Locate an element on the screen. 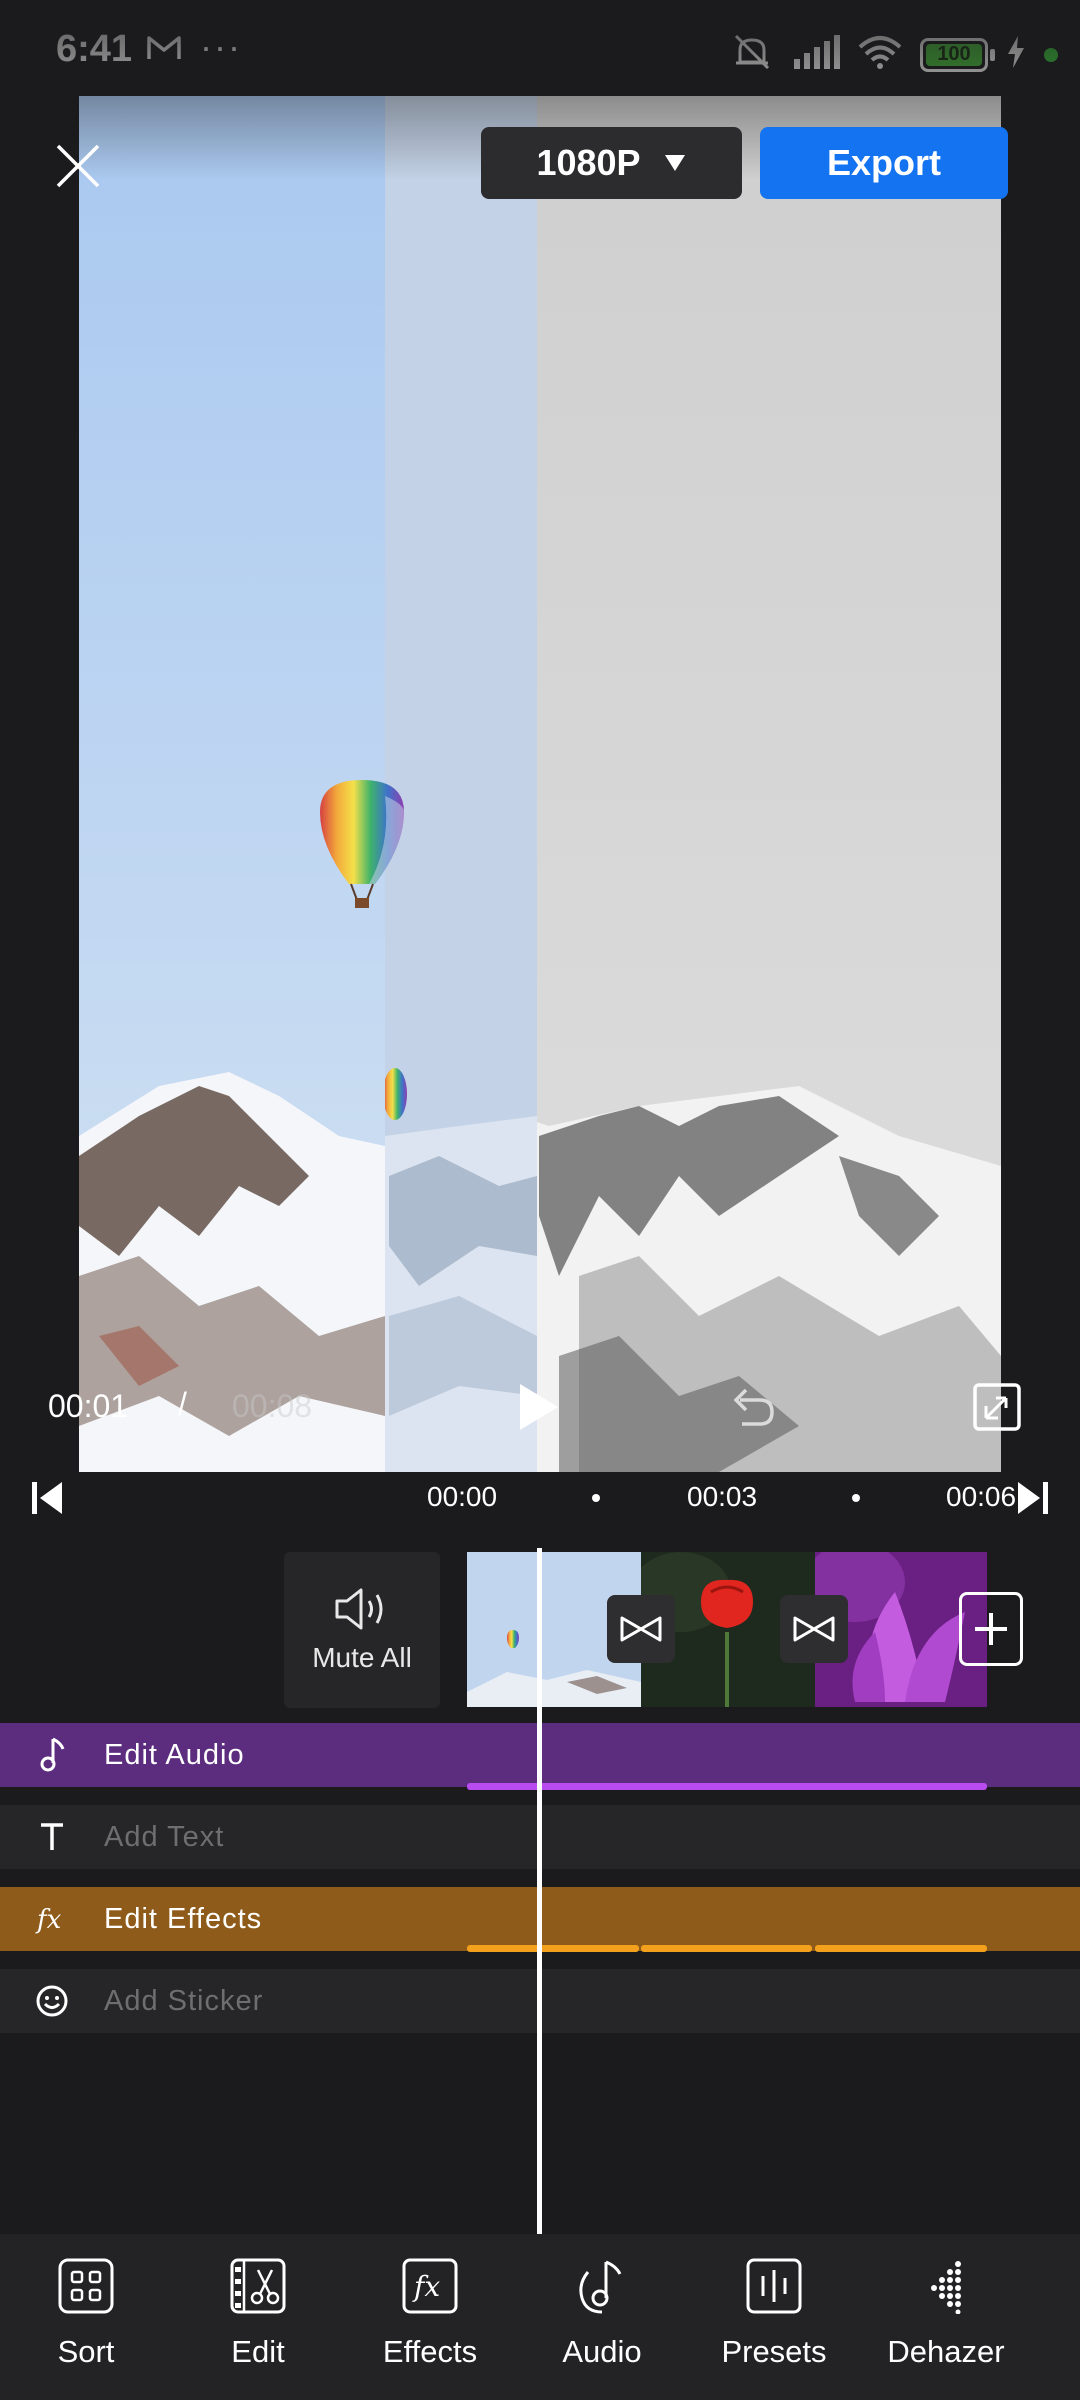  audio-clip-bar is located at coordinates (727, 1786).